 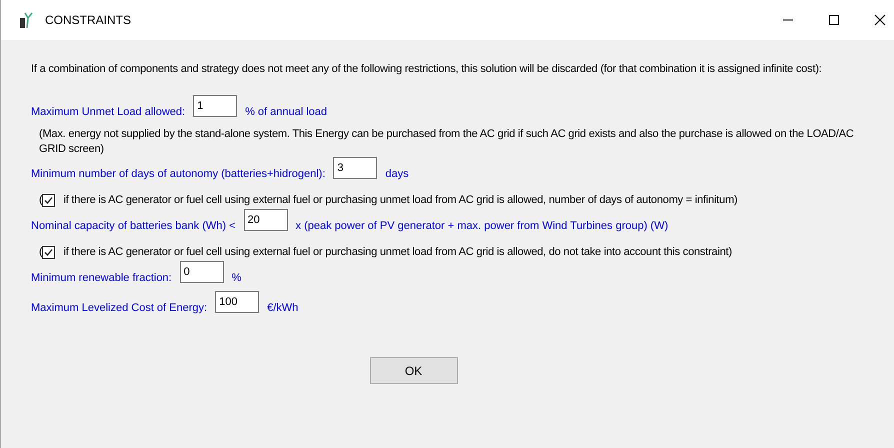 I want to click on ok-button: OK, so click(x=414, y=370).